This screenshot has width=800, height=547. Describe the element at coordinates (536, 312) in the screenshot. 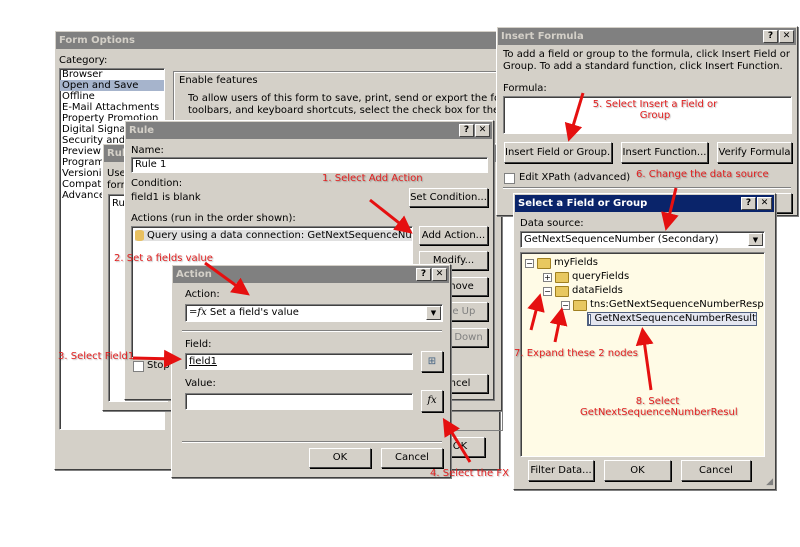

I see `arrow-7a` at that location.